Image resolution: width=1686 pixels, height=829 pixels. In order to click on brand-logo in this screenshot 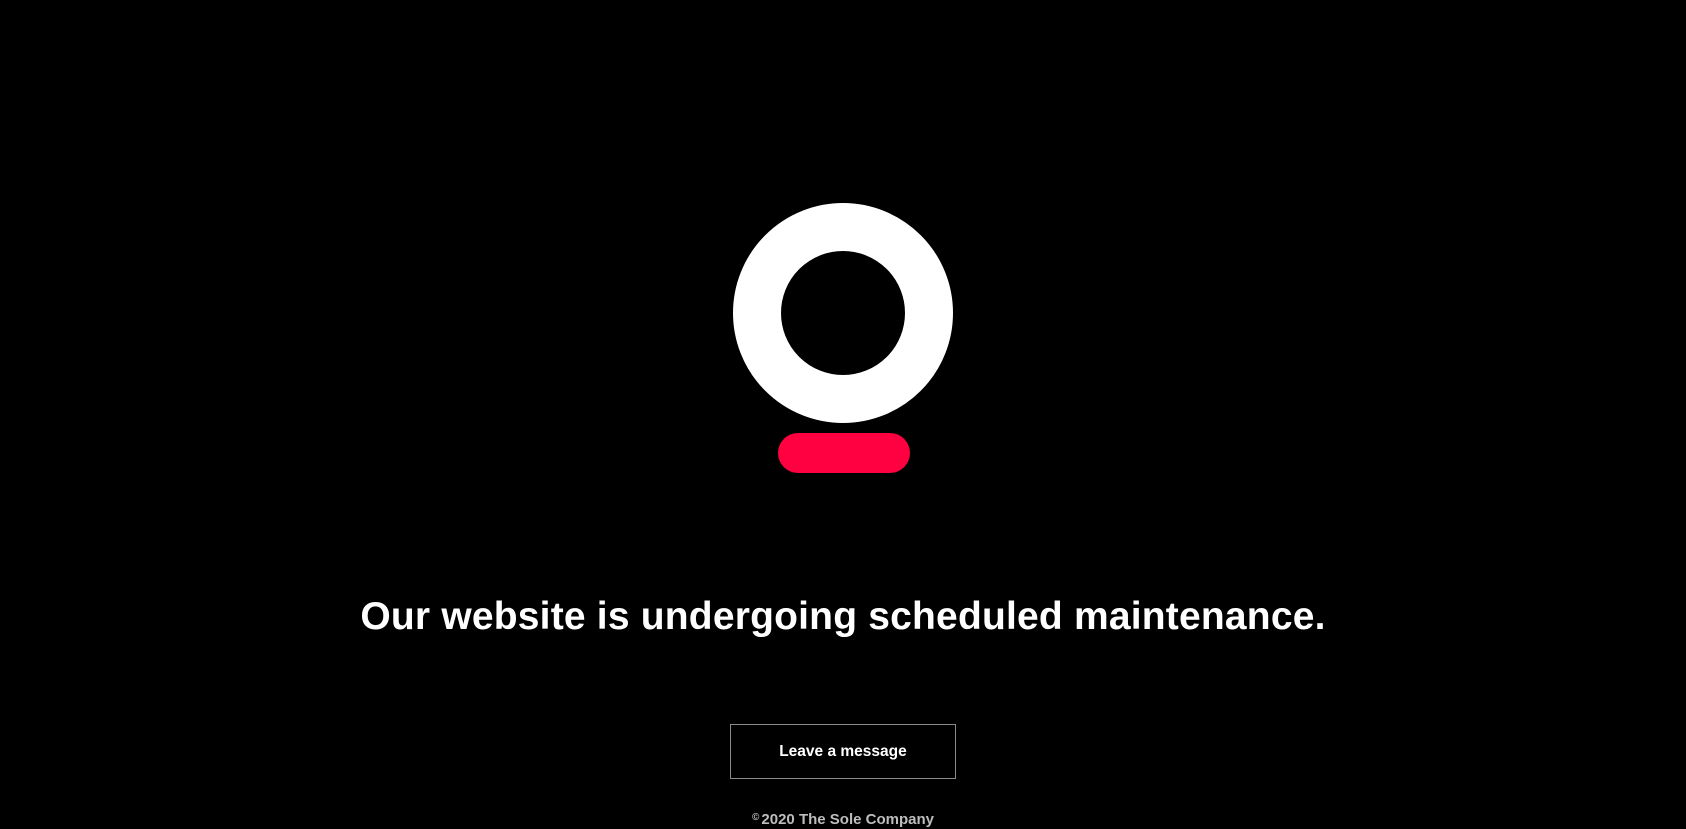, I will do `click(843, 333)`.